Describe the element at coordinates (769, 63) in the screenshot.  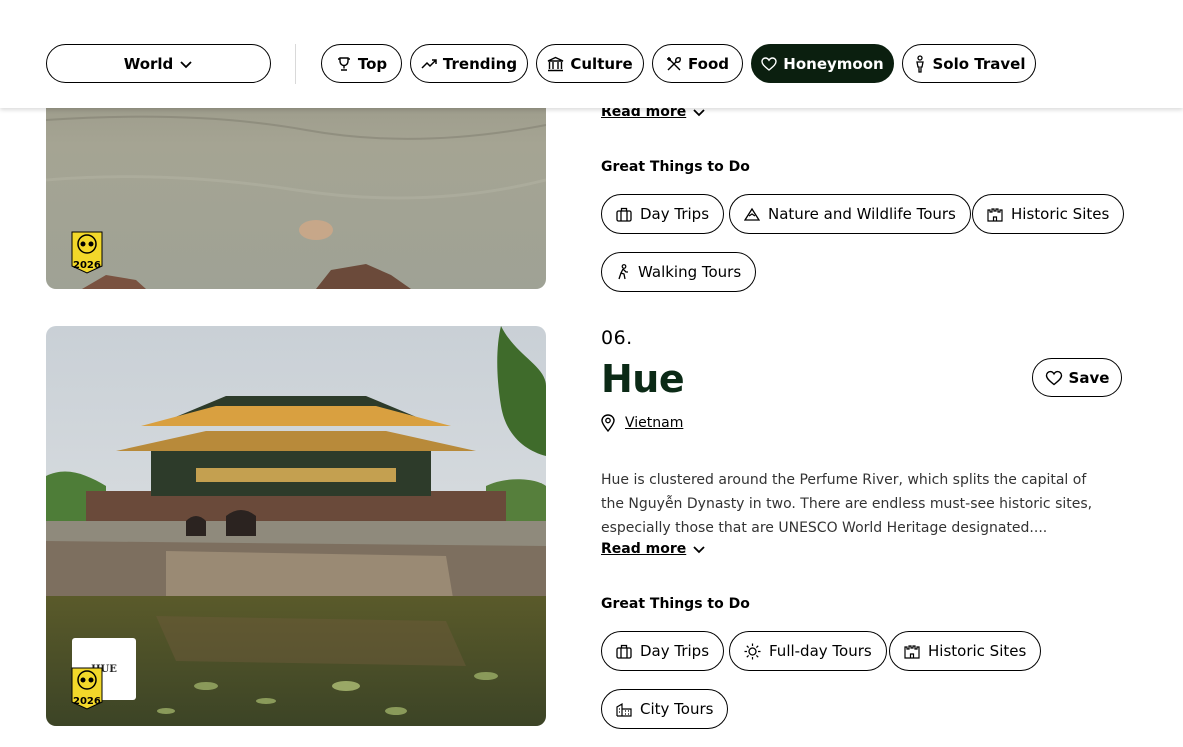
I see `hearts-icon` at that location.